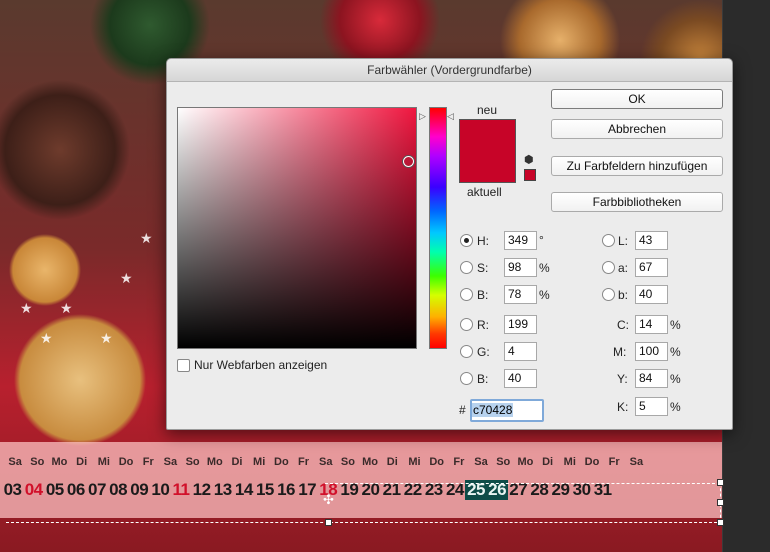 This screenshot has width=770, height=552. I want to click on radio-r, so click(466, 324).